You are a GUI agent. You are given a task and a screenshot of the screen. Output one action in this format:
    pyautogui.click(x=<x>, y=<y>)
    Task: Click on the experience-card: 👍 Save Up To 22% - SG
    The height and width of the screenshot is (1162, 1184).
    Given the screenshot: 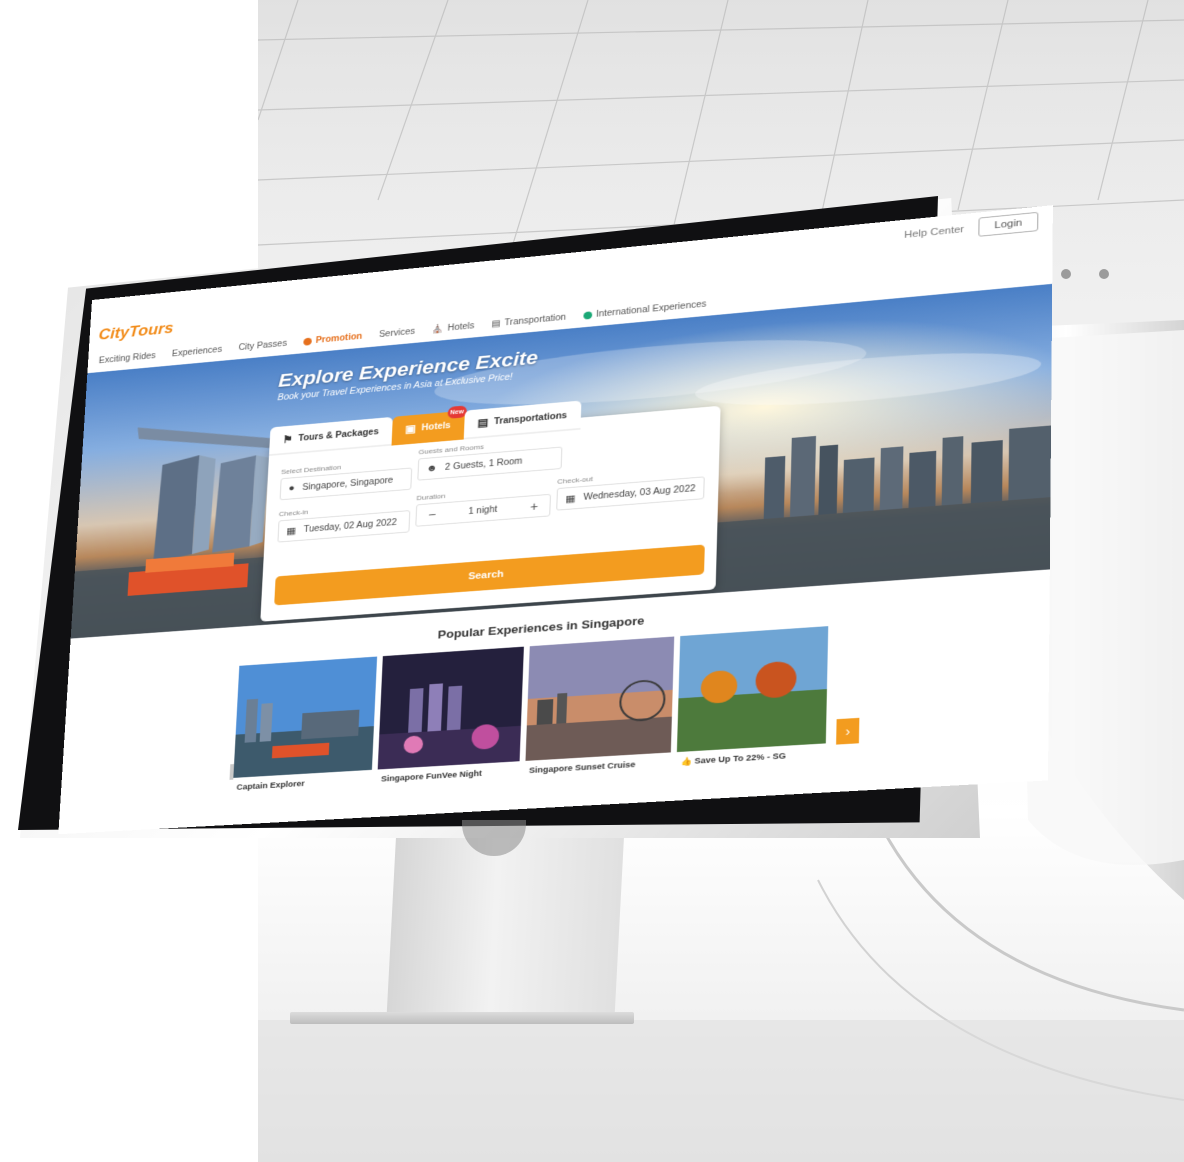 What is the action you would take?
    pyautogui.click(x=752, y=703)
    